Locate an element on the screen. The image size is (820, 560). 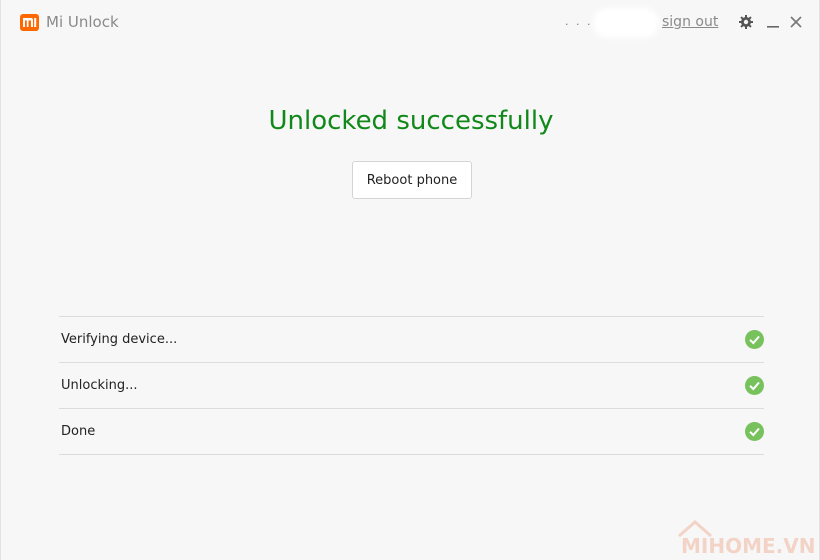
reboot-phone-button: Reboot phone is located at coordinates (412, 180).